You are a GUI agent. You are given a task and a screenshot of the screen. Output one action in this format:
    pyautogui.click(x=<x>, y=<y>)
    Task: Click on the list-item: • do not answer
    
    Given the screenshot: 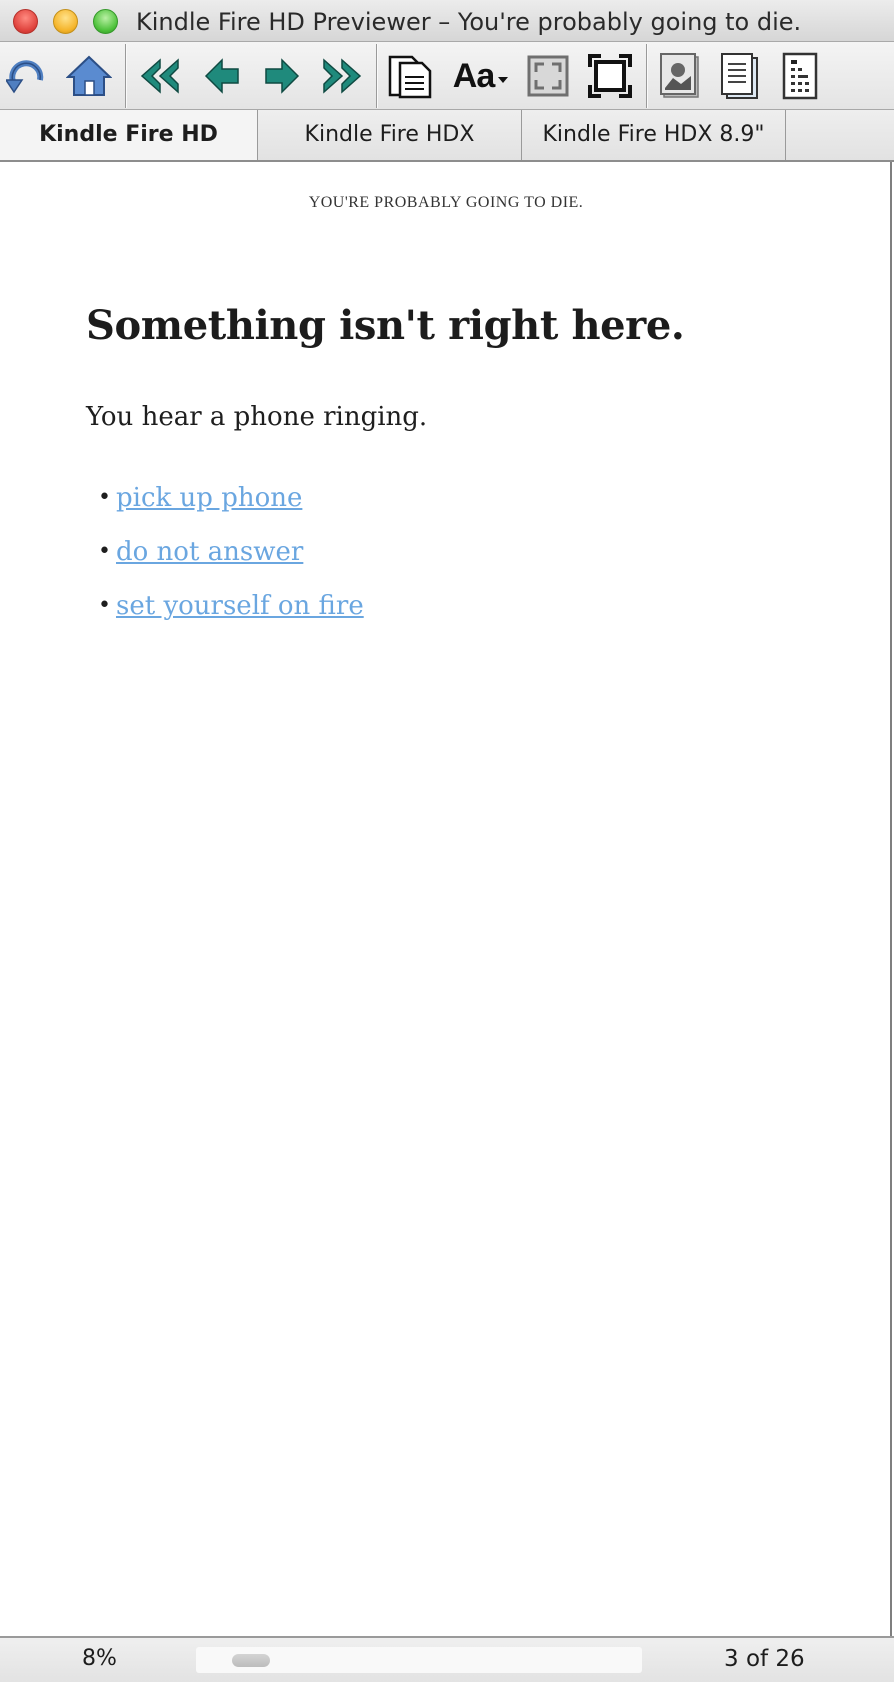 What is the action you would take?
    pyautogui.click(x=231, y=561)
    